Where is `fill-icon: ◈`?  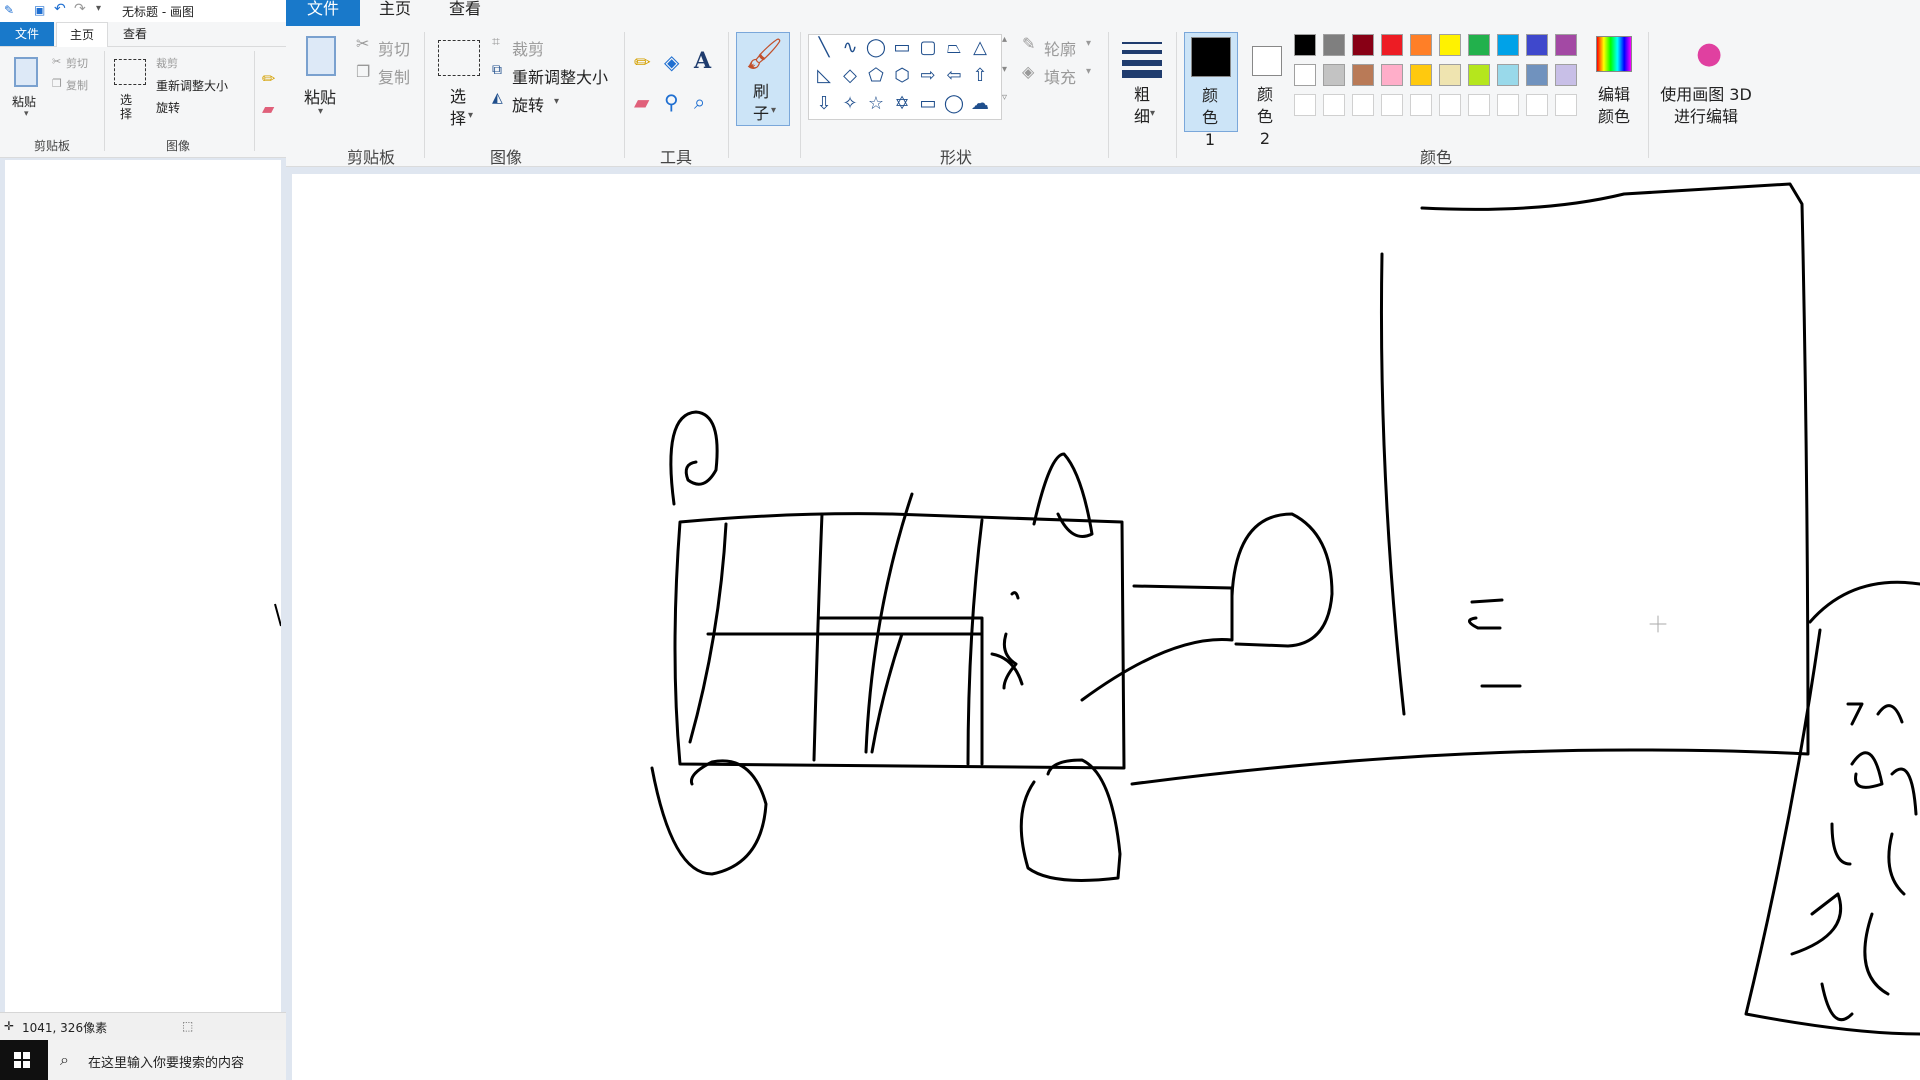 fill-icon: ◈ is located at coordinates (1028, 71).